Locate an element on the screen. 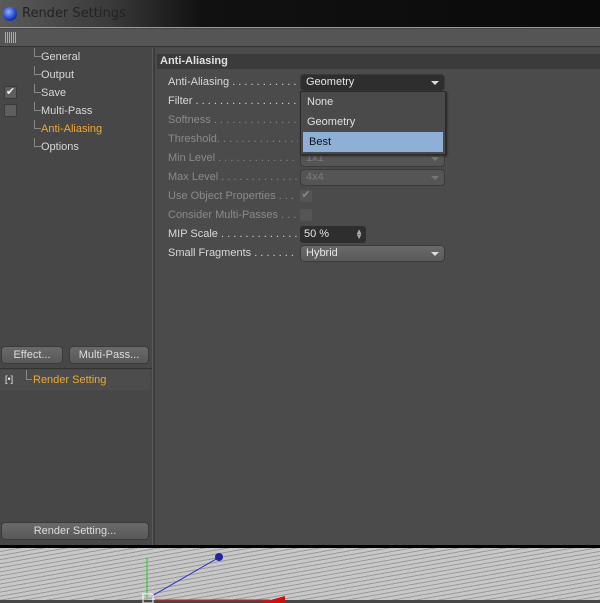 This screenshot has height=603, width=600. app-icon is located at coordinates (10, 14).